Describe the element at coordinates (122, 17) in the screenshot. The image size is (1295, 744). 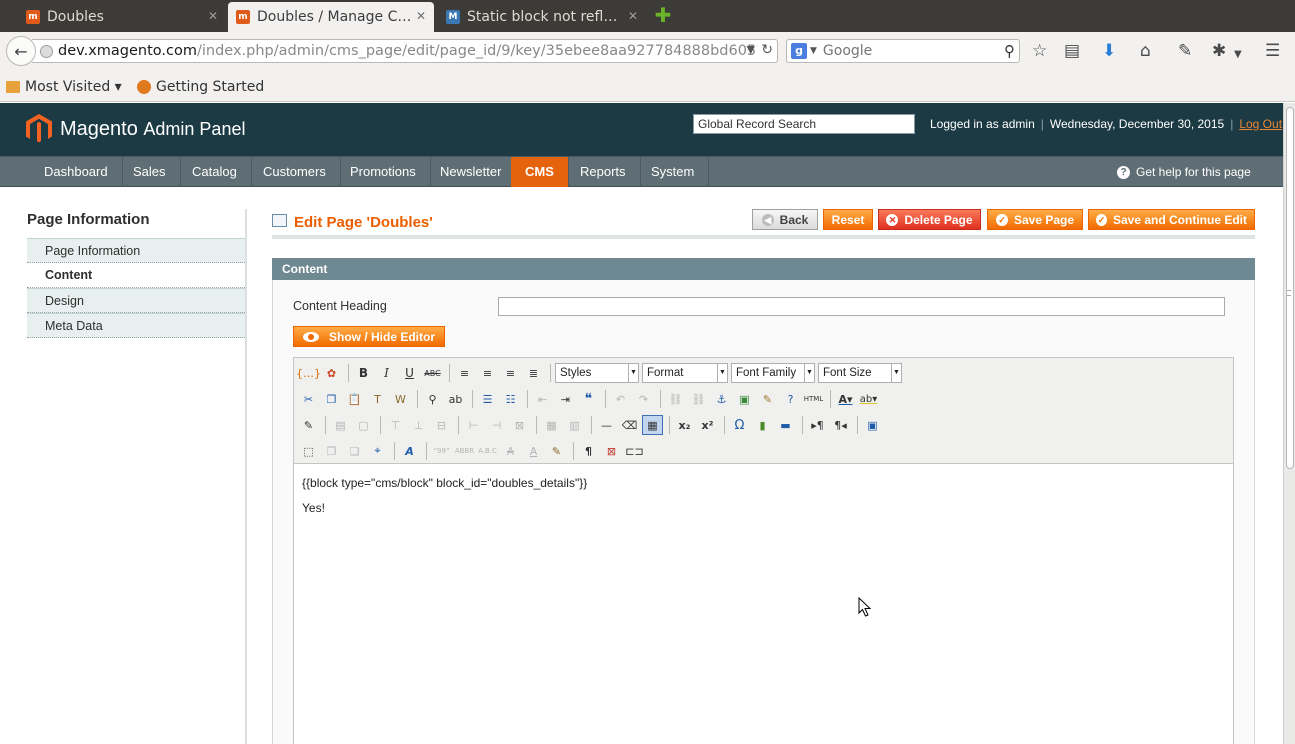
I see `browser-tab-doubles: m Doubles ✕` at that location.